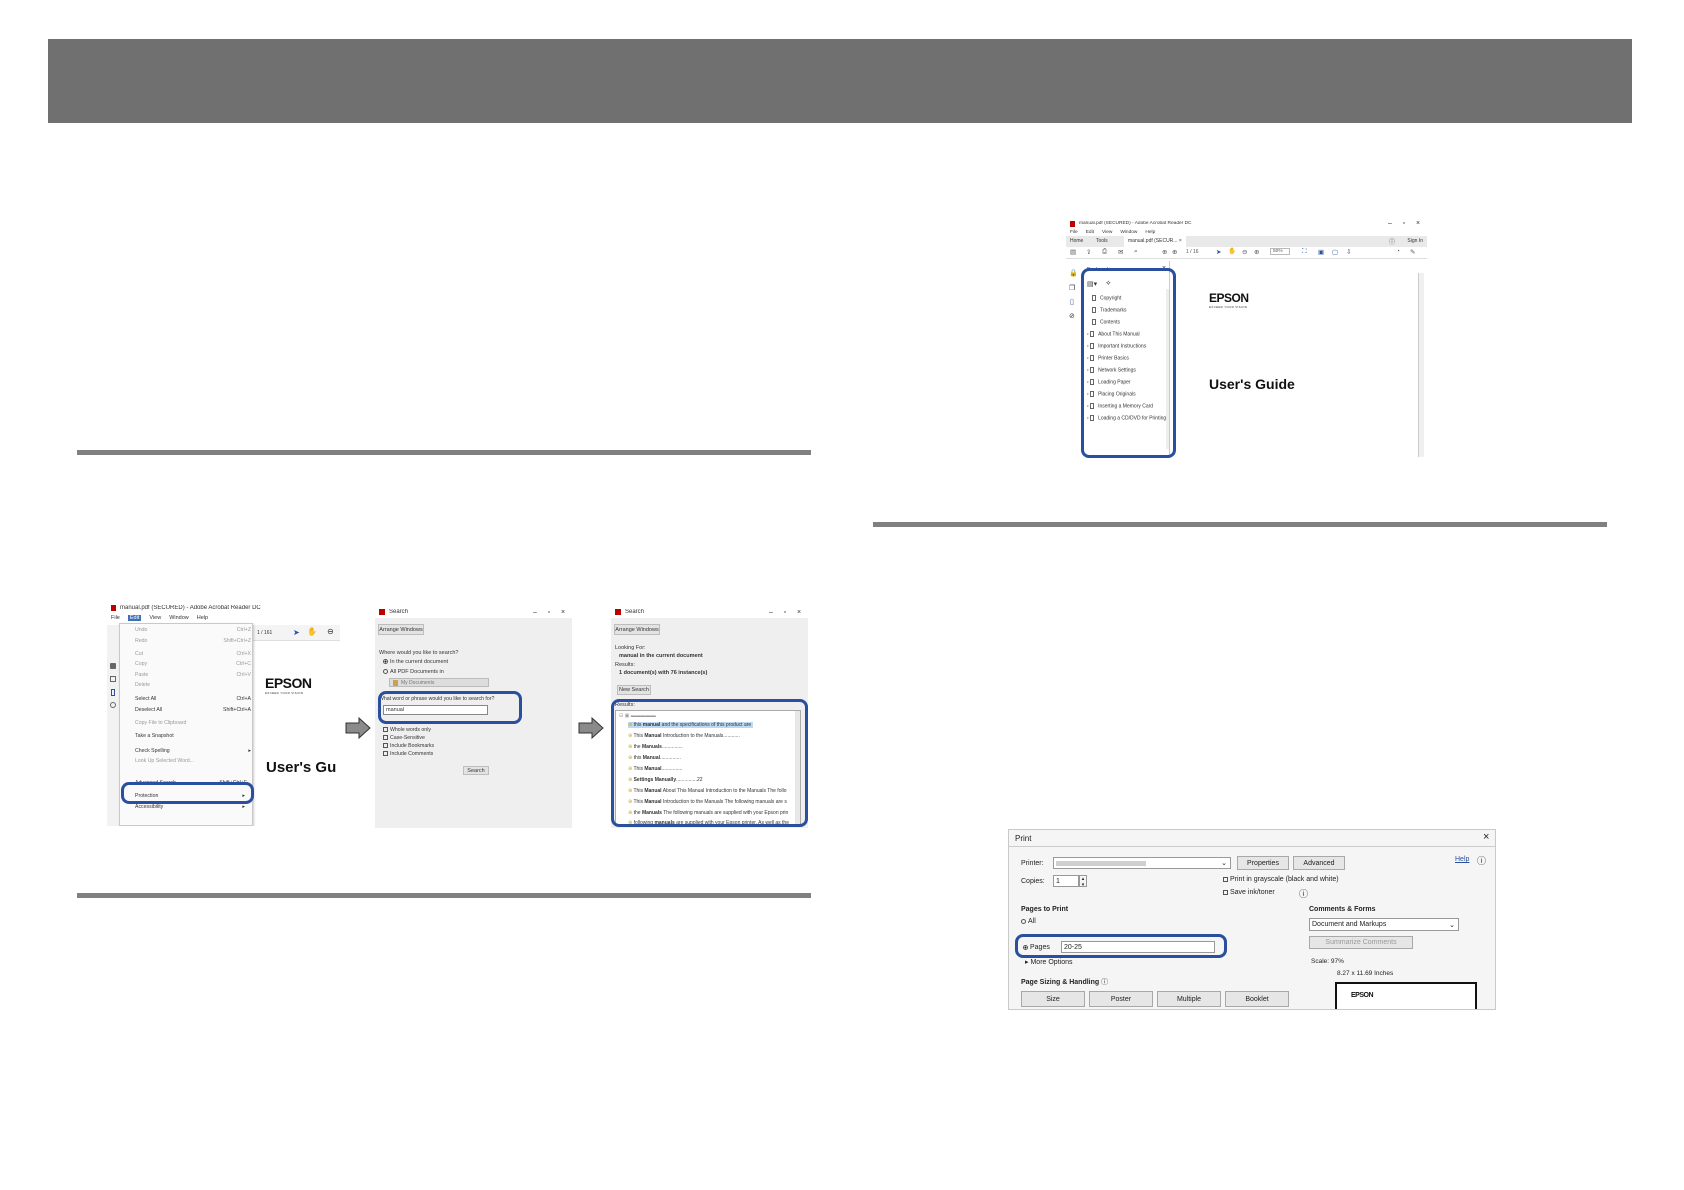  I want to click on grayscale-checkbox: Print in grayscale (black and white), so click(1281, 879).